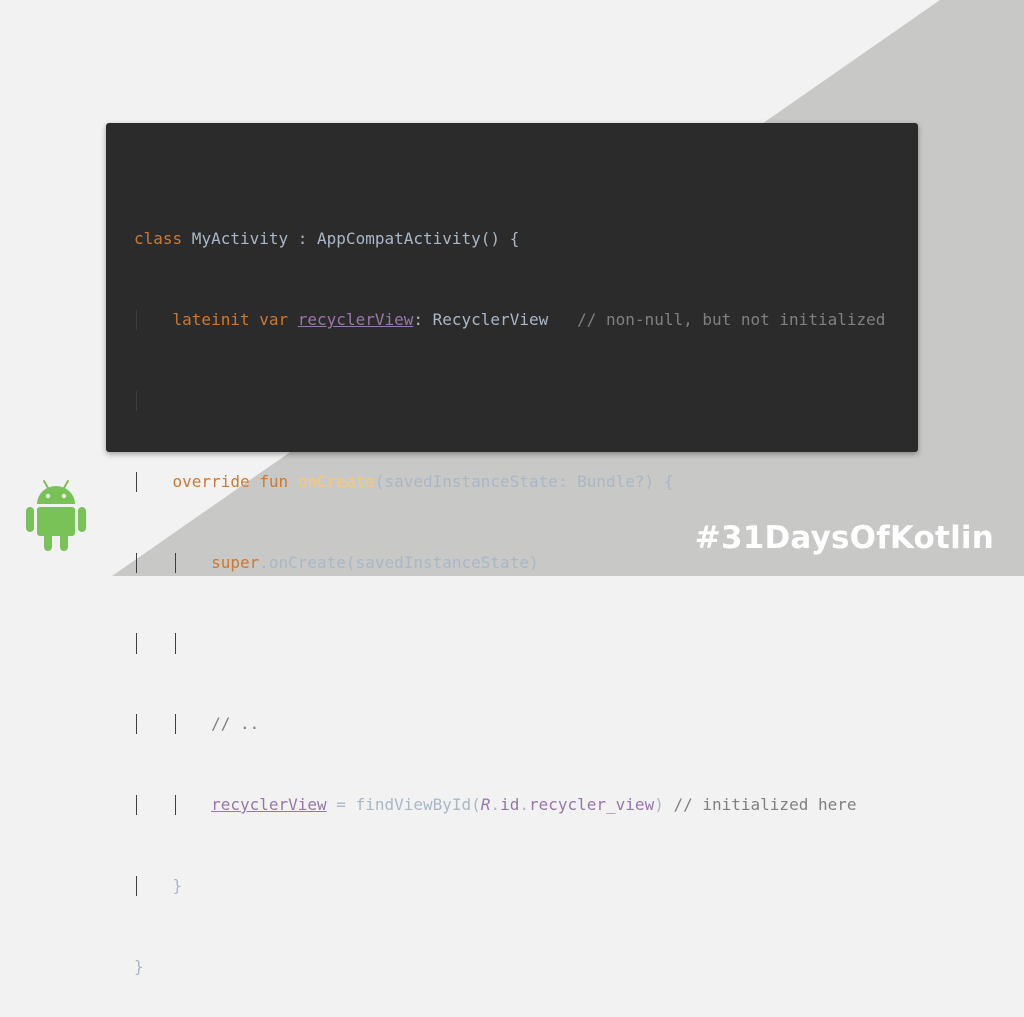  What do you see at coordinates (403, 804) in the screenshot?
I see `code-text: = findViewById(` at bounding box center [403, 804].